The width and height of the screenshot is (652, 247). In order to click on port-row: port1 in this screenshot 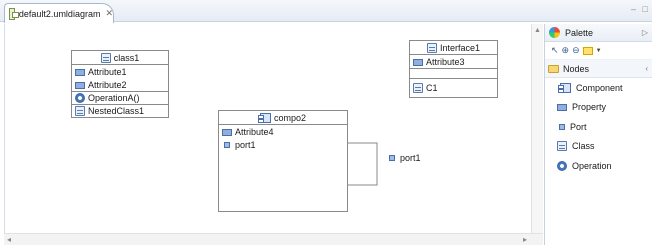, I will do `click(283, 144)`.